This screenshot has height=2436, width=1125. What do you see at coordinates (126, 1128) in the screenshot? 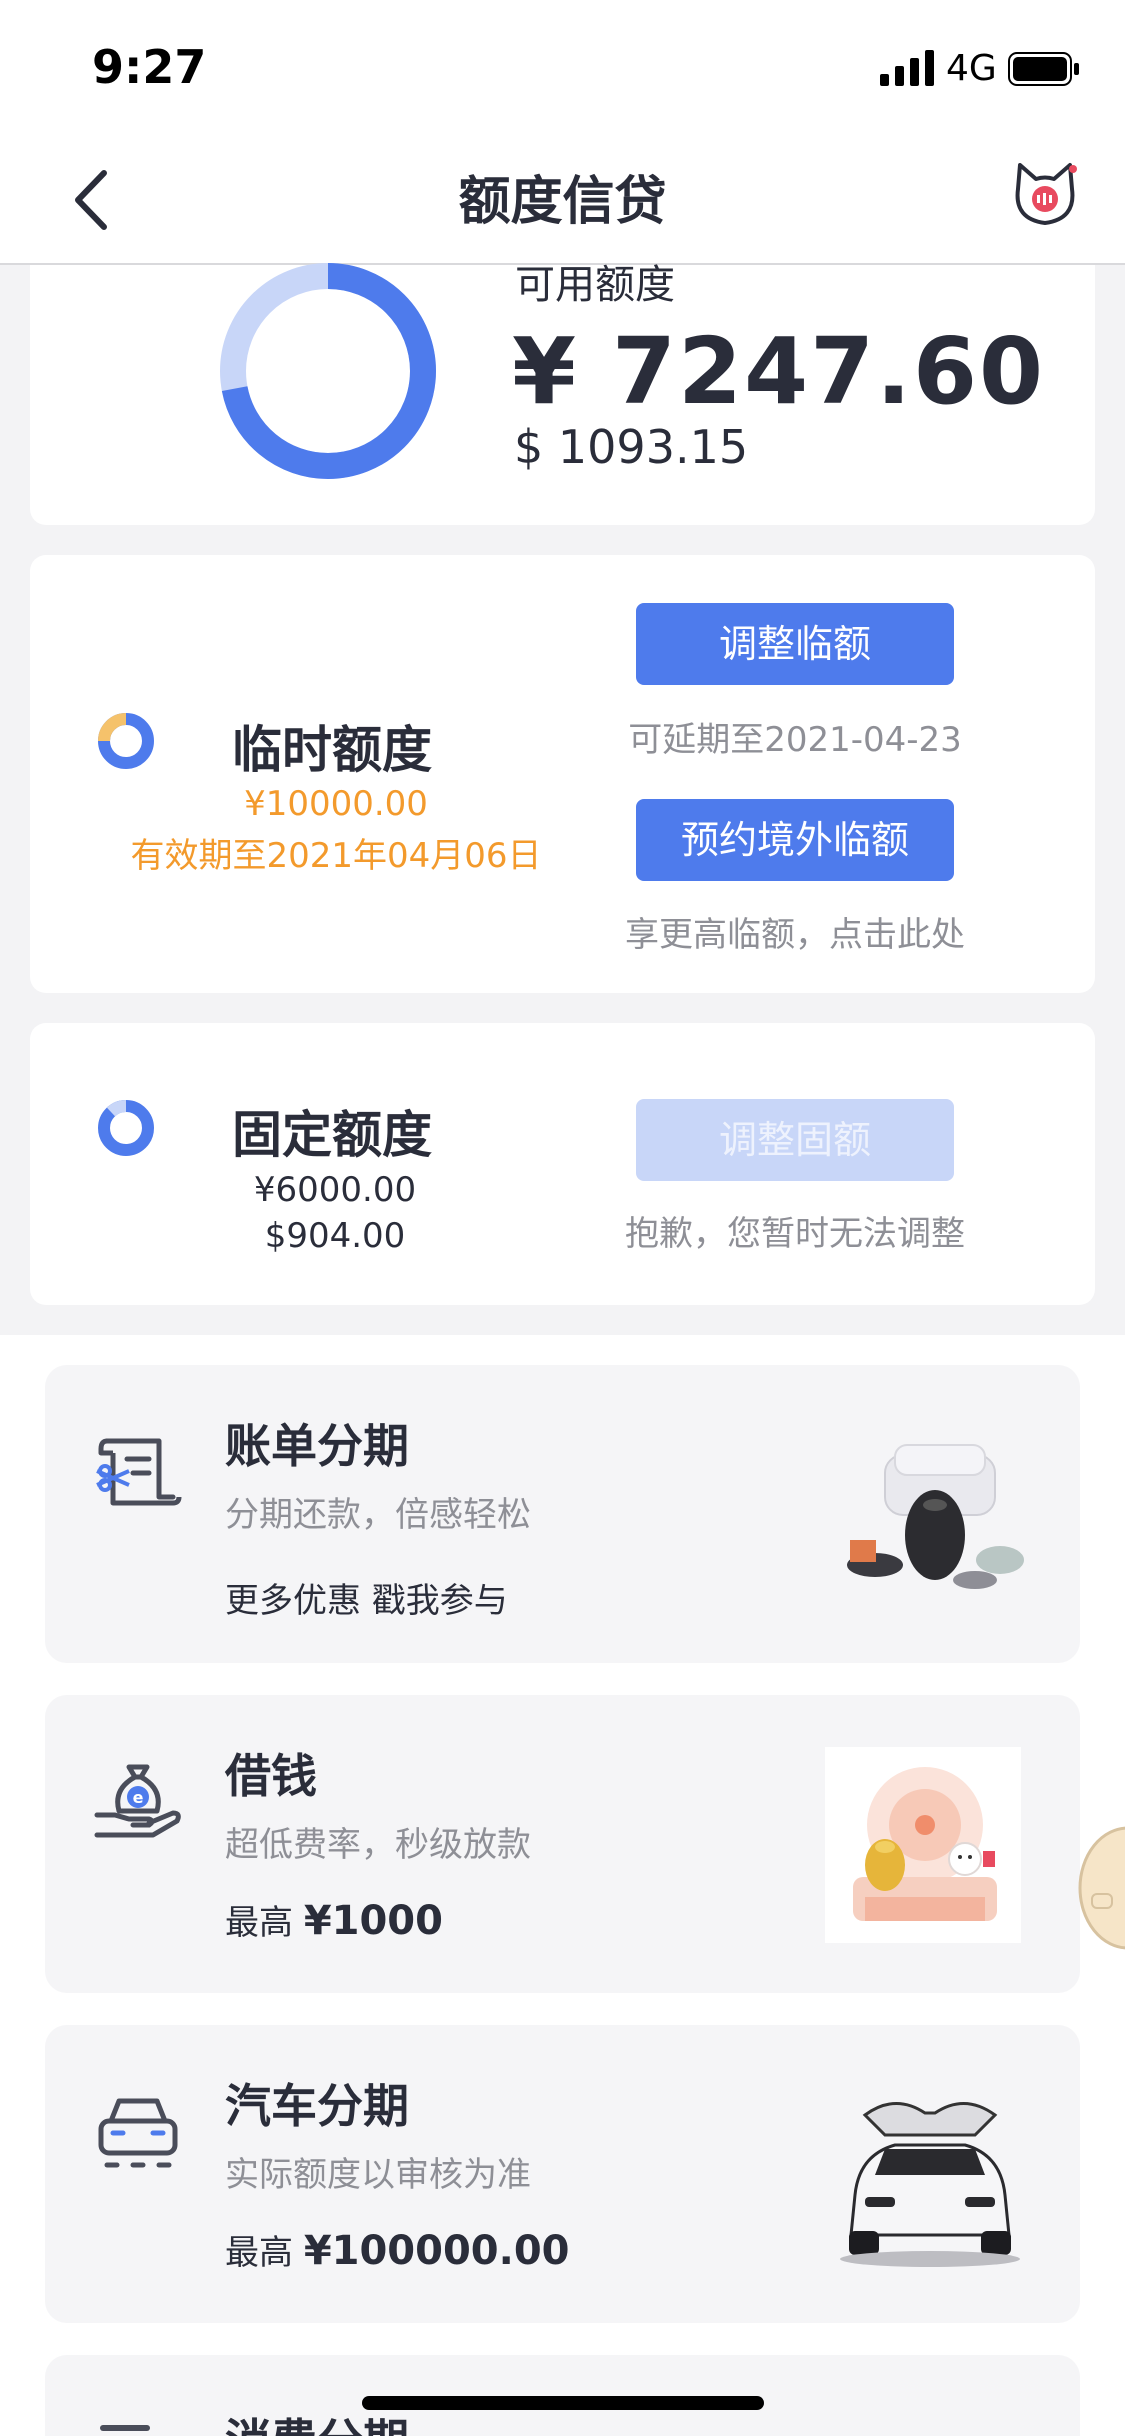
I see `fixed-credit-pie-icon` at bounding box center [126, 1128].